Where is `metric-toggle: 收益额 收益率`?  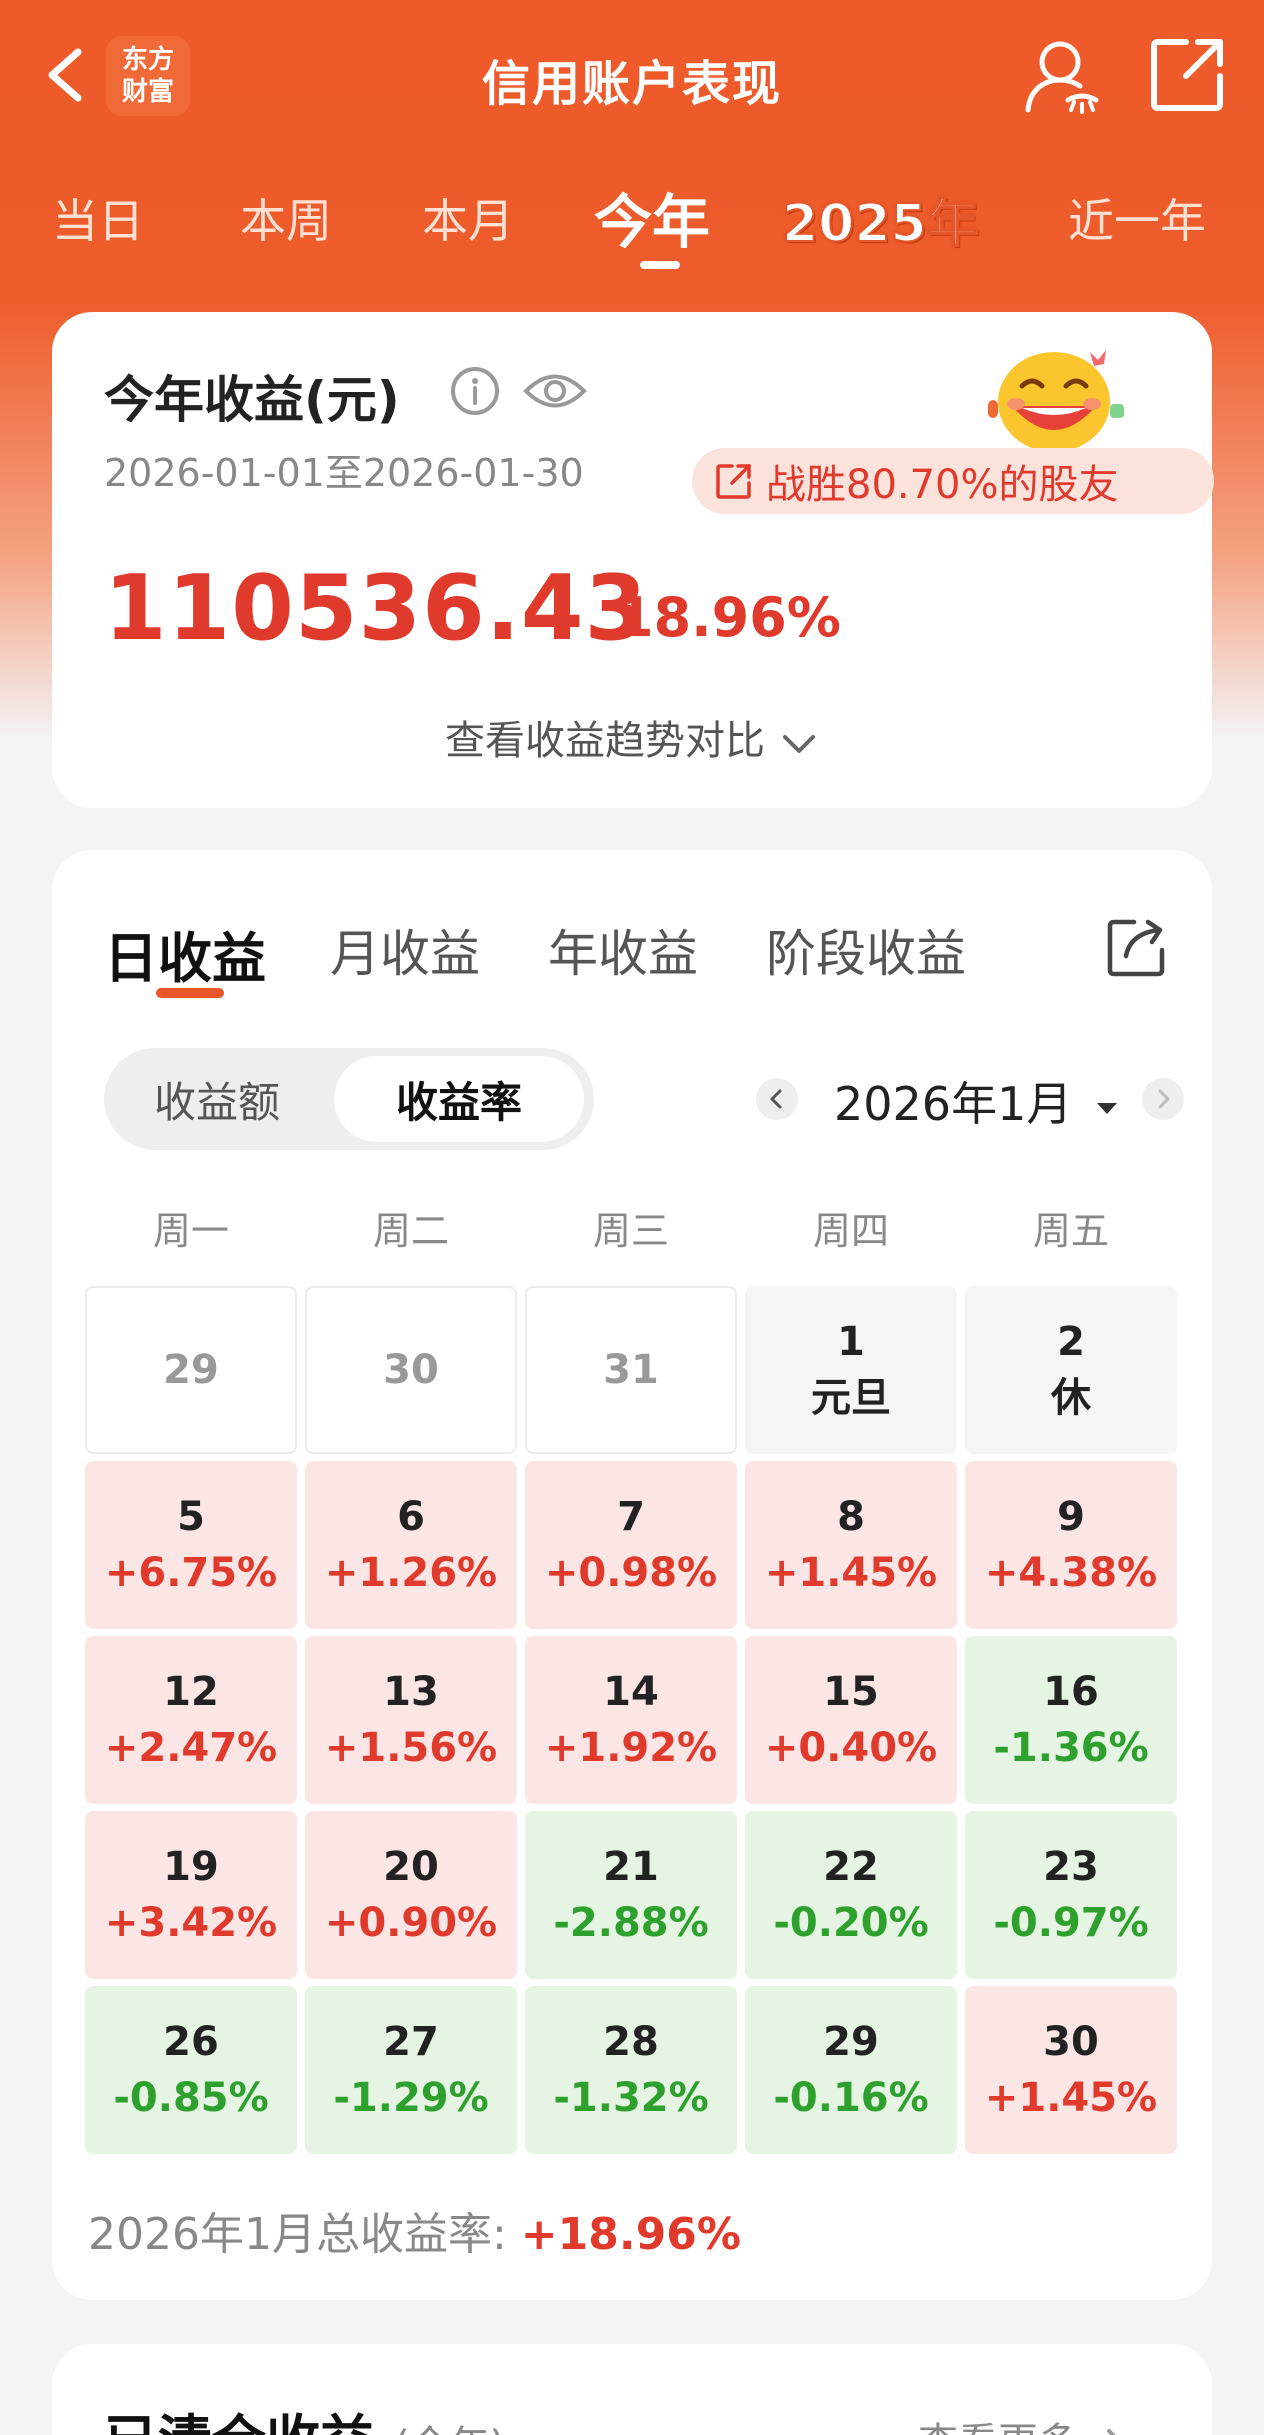 metric-toggle: 收益额 收益率 is located at coordinates (349, 1099).